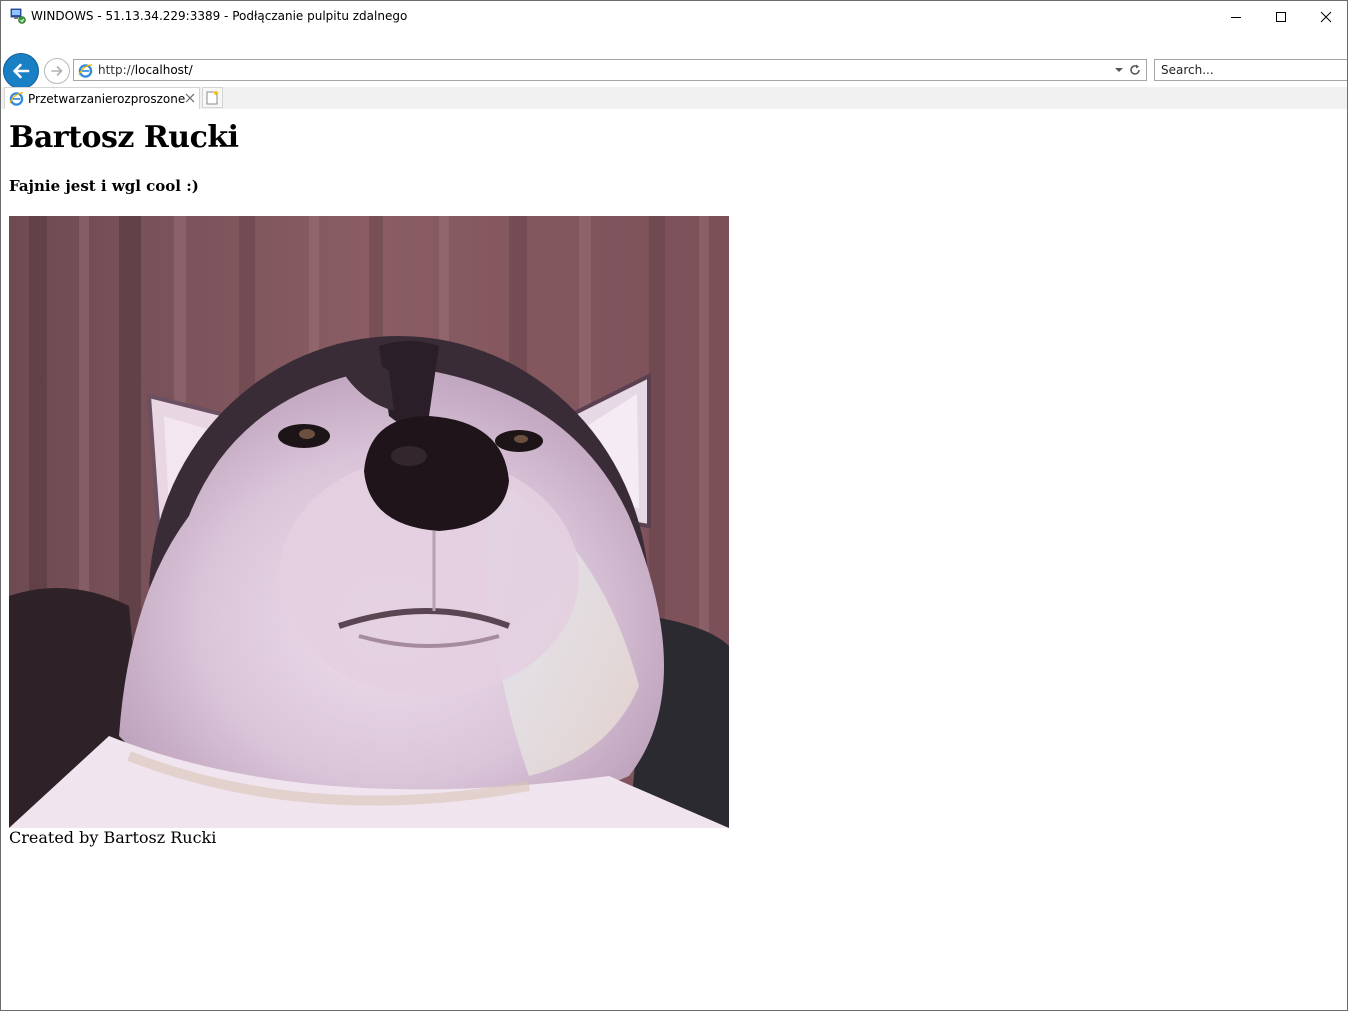 The height and width of the screenshot is (1011, 1348). What do you see at coordinates (163, 70) in the screenshot?
I see `url-host: localhost/` at bounding box center [163, 70].